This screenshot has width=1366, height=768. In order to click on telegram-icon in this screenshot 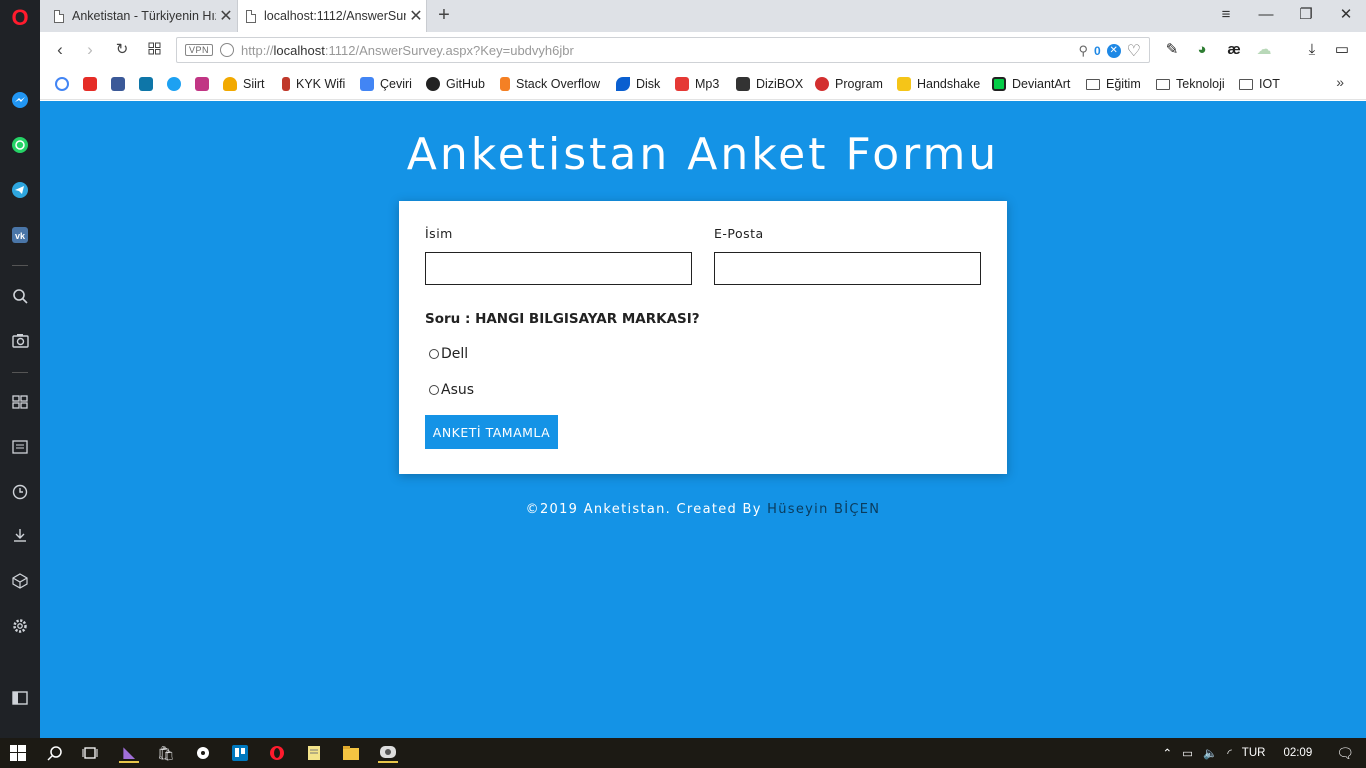, I will do `click(20, 190)`.